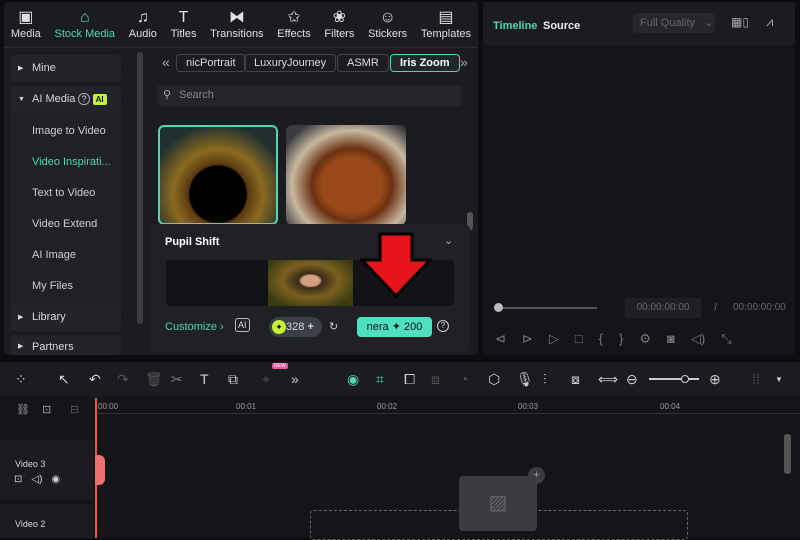 The height and width of the screenshot is (540, 800). Describe the element at coordinates (140, 188) in the screenshot. I see `sidebar-scrollbar` at that location.